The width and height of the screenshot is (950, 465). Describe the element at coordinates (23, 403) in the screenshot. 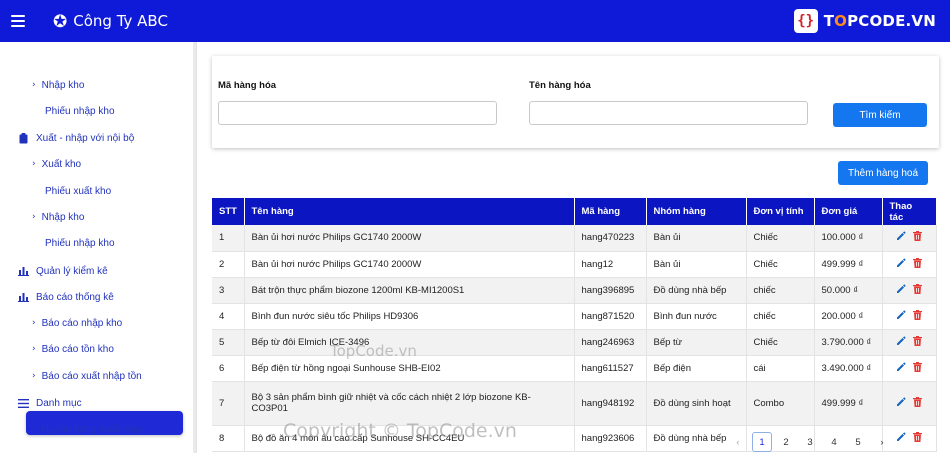

I see `list-icon` at that location.